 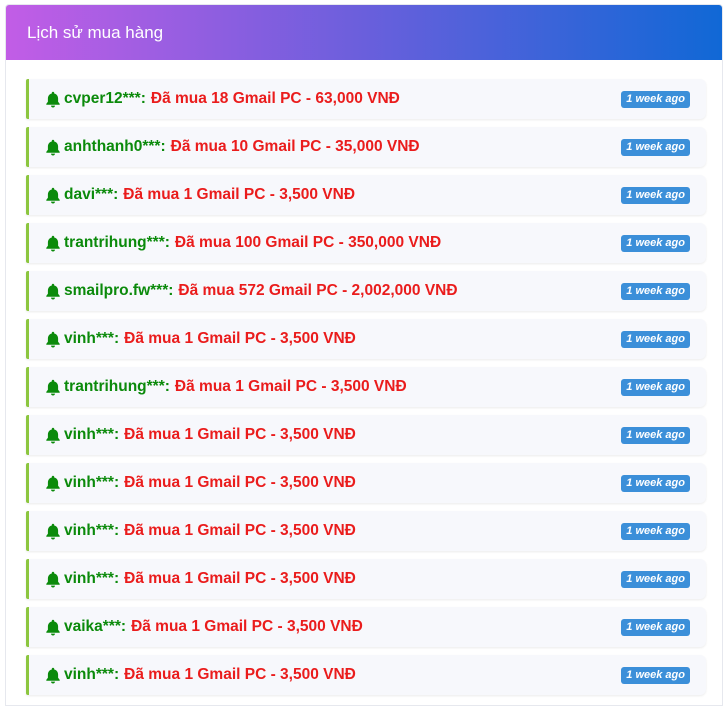 I want to click on card-title: Lịch sử mua hàng, so click(x=95, y=32).